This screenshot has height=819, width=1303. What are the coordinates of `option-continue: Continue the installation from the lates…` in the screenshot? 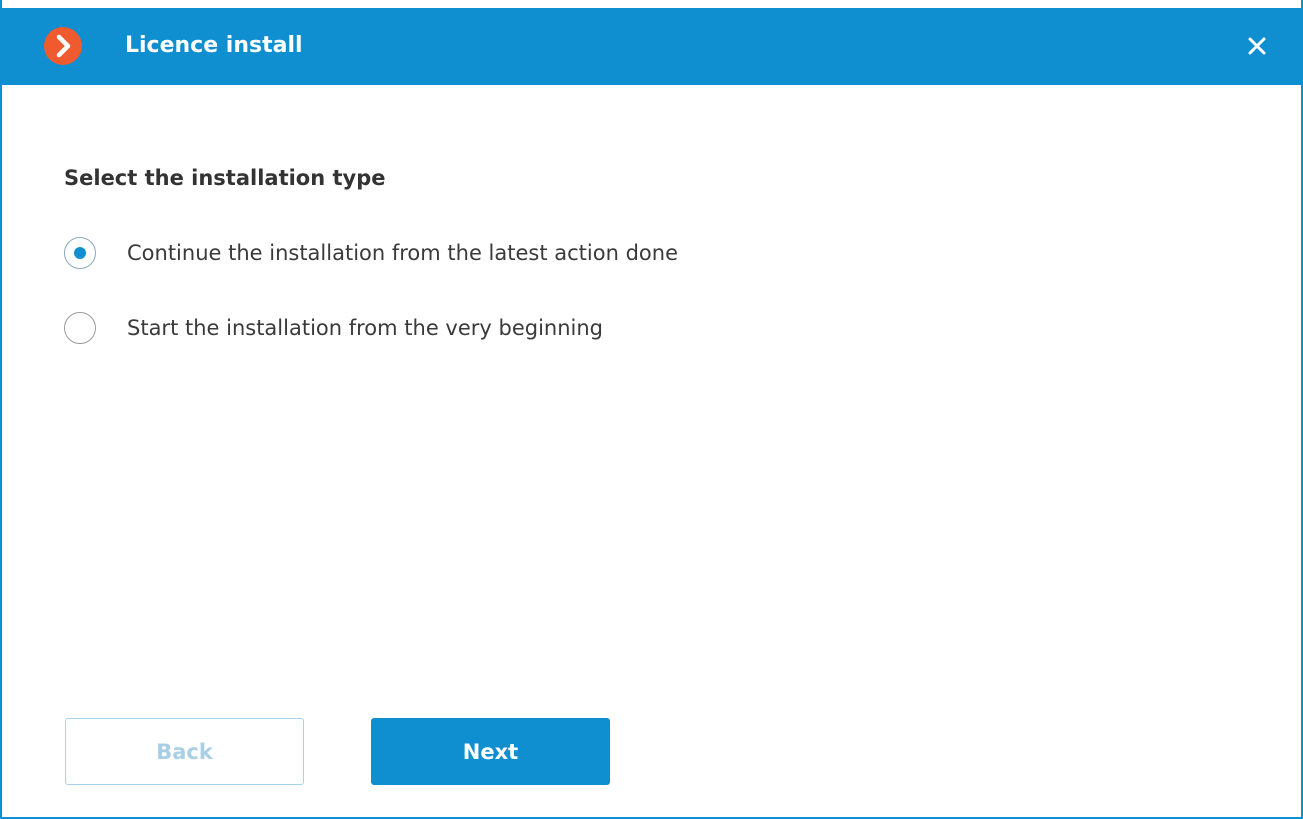 It's located at (371, 253).